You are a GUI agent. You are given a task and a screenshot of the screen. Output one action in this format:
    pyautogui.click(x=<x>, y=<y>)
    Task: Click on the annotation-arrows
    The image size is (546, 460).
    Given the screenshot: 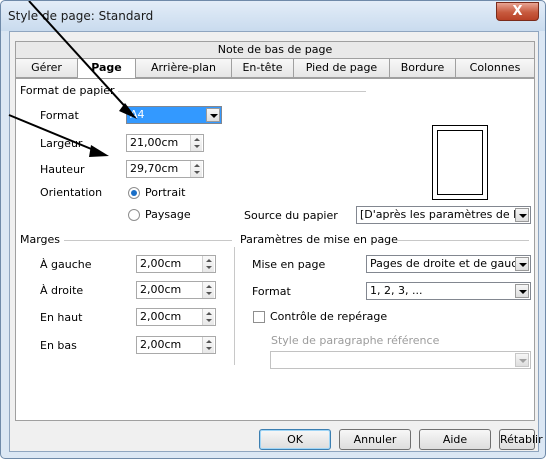 What is the action you would take?
    pyautogui.click(x=72, y=79)
    